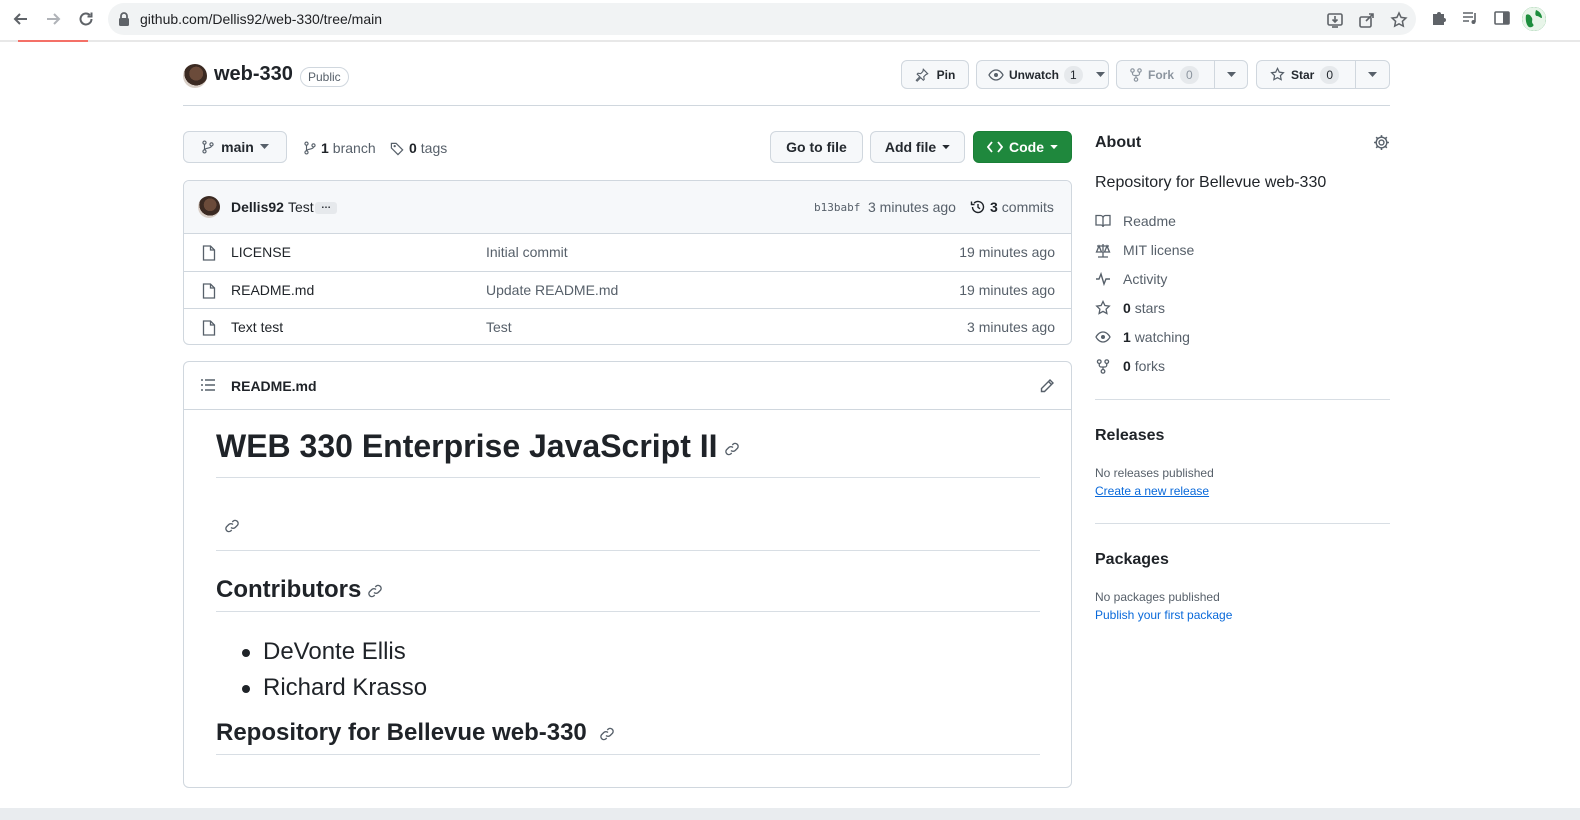  I want to click on reload-button, so click(86, 19).